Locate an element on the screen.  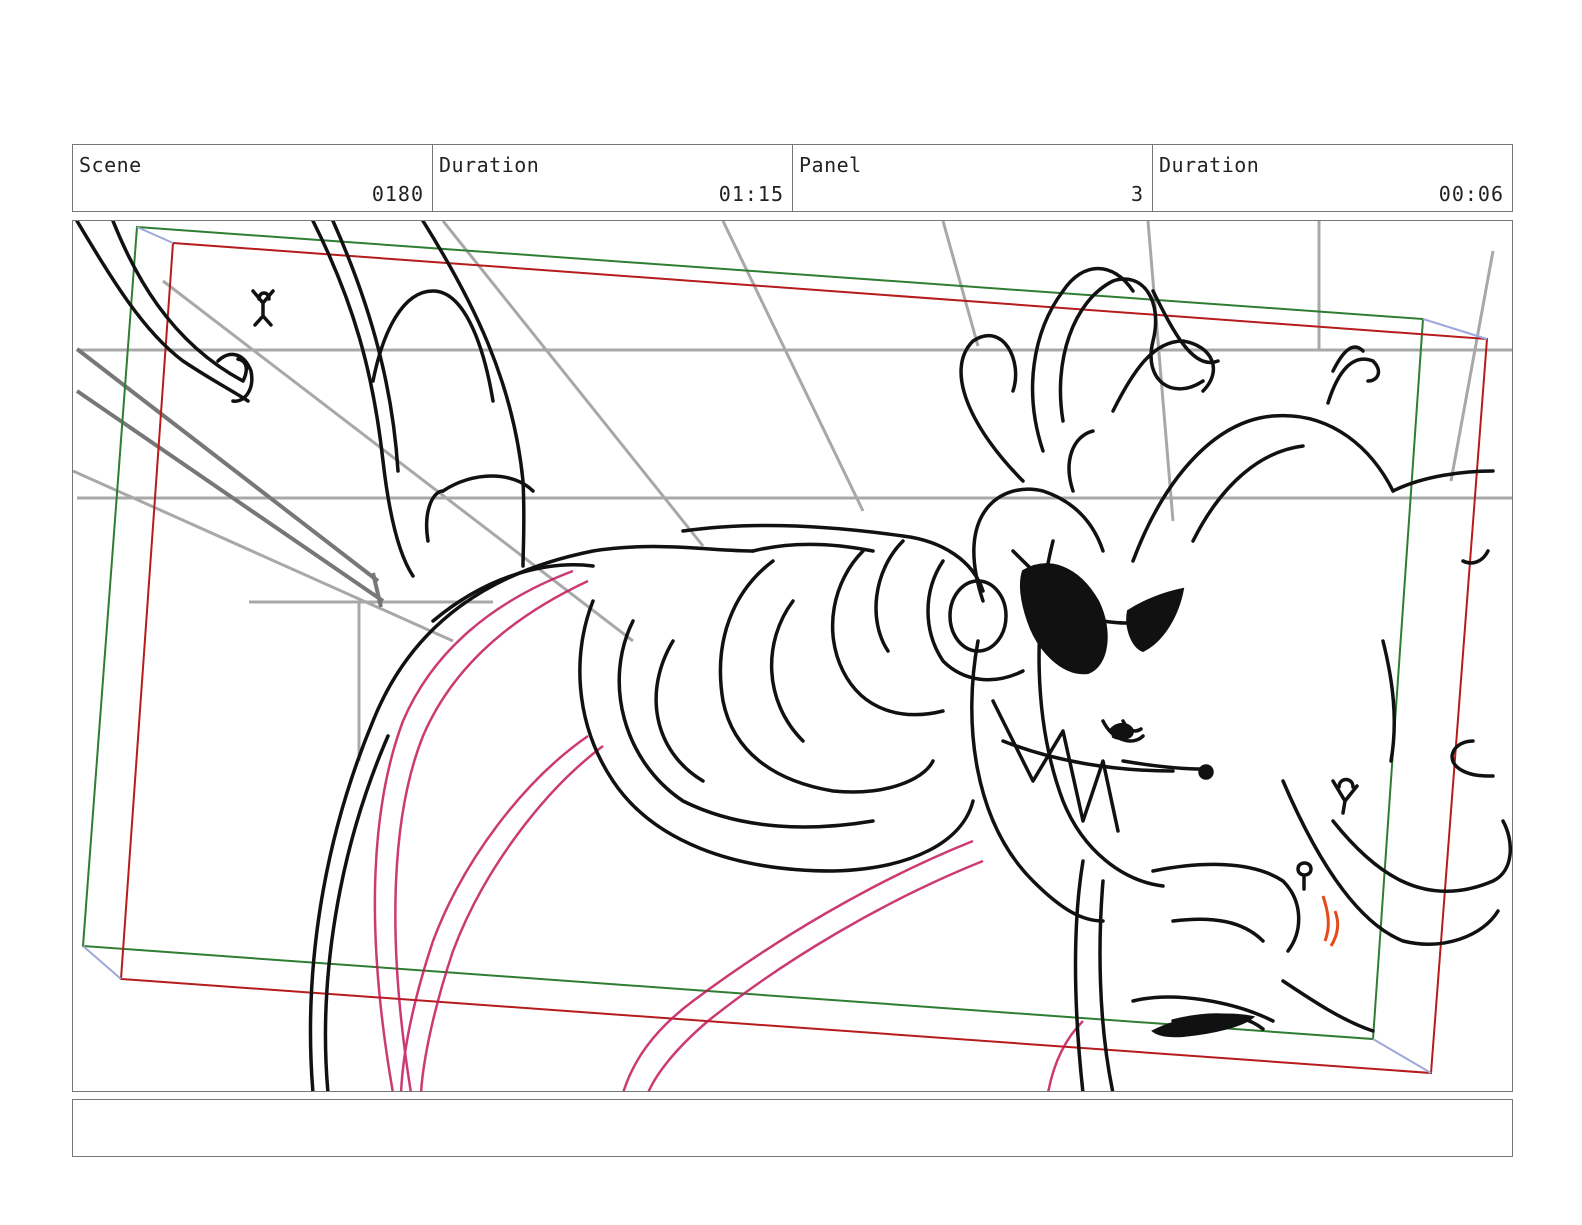
panel-number: 3 is located at coordinates (1137, 194).